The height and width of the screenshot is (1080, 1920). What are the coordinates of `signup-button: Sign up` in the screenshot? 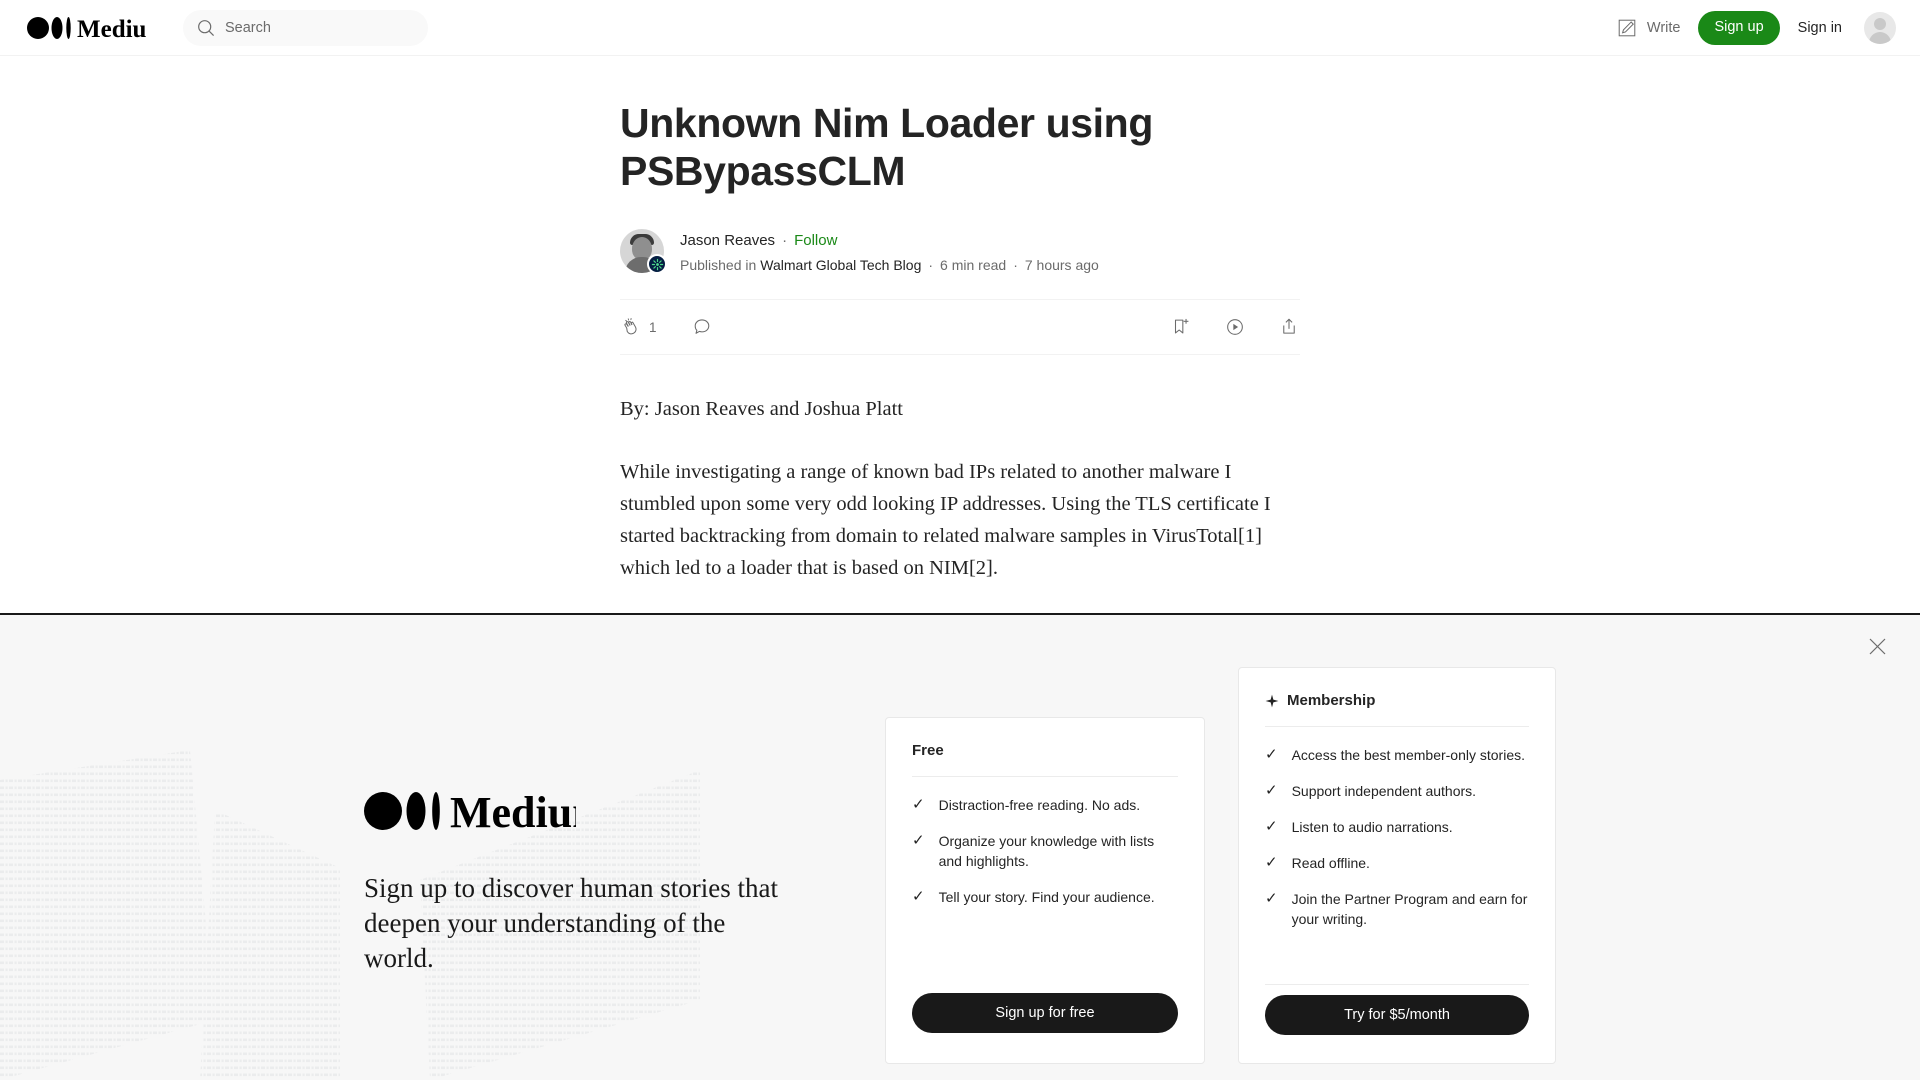 It's located at (1739, 28).